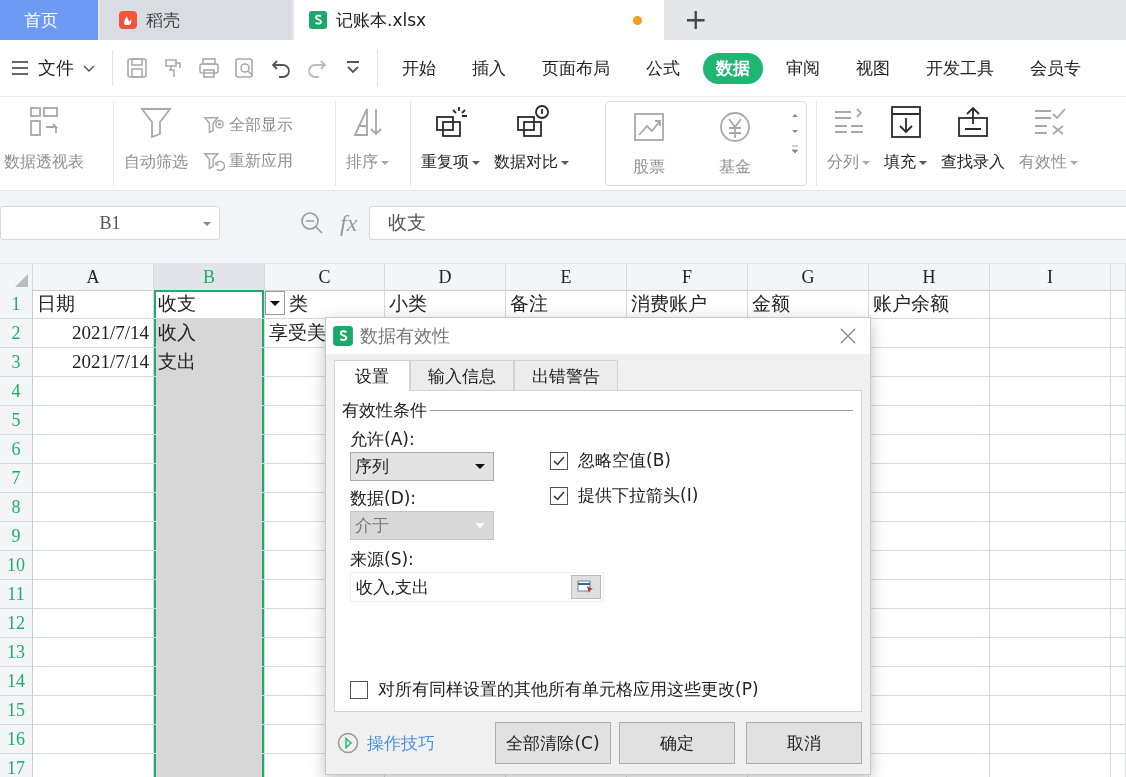  Describe the element at coordinates (477, 587) in the screenshot. I see `source-field: 收入,支出` at that location.